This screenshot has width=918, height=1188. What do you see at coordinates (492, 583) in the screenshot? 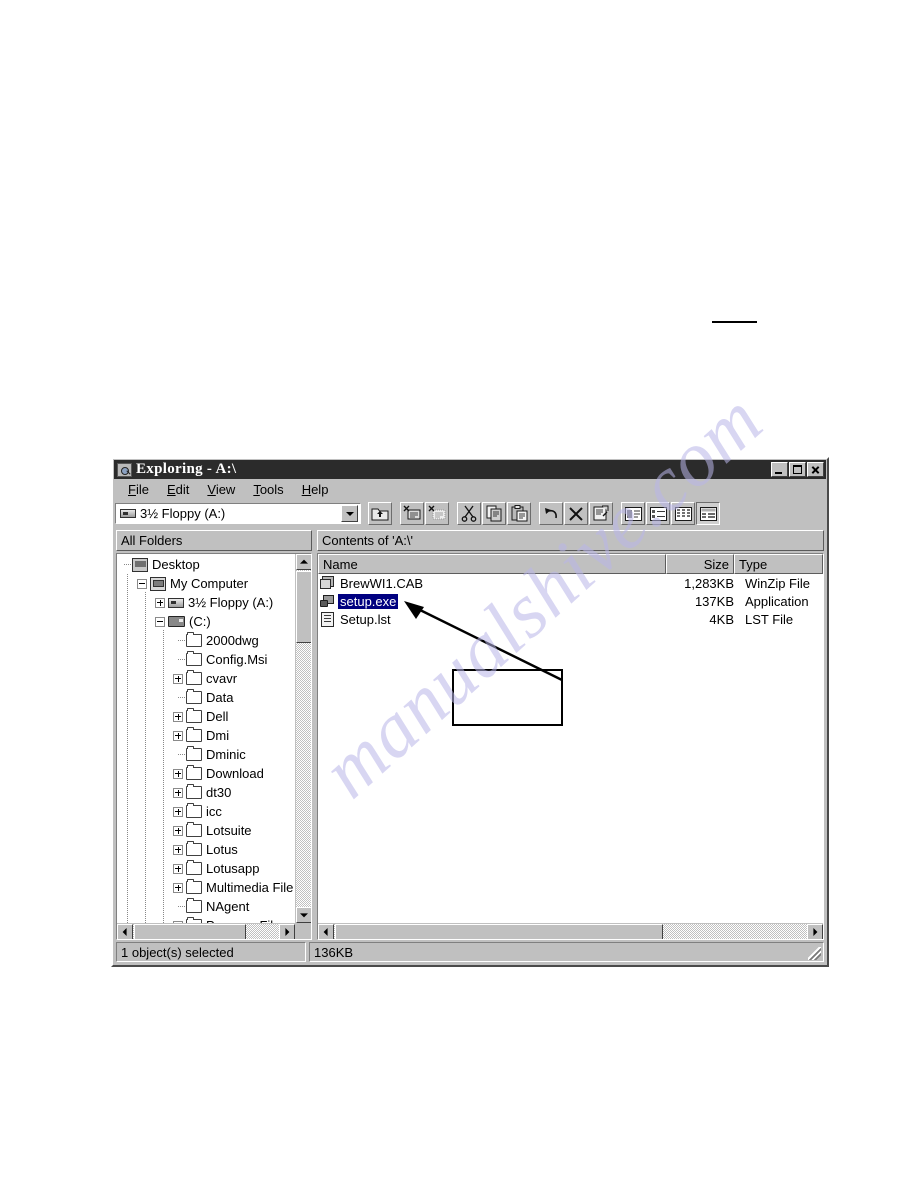
I see `file-name-cell: BrewWI1.CAB` at bounding box center [492, 583].